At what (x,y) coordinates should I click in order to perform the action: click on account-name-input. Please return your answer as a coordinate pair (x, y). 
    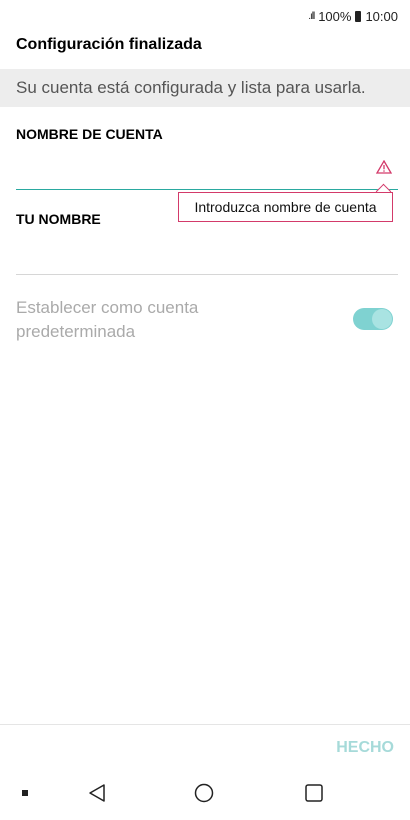
    Looking at the image, I should click on (207, 171).